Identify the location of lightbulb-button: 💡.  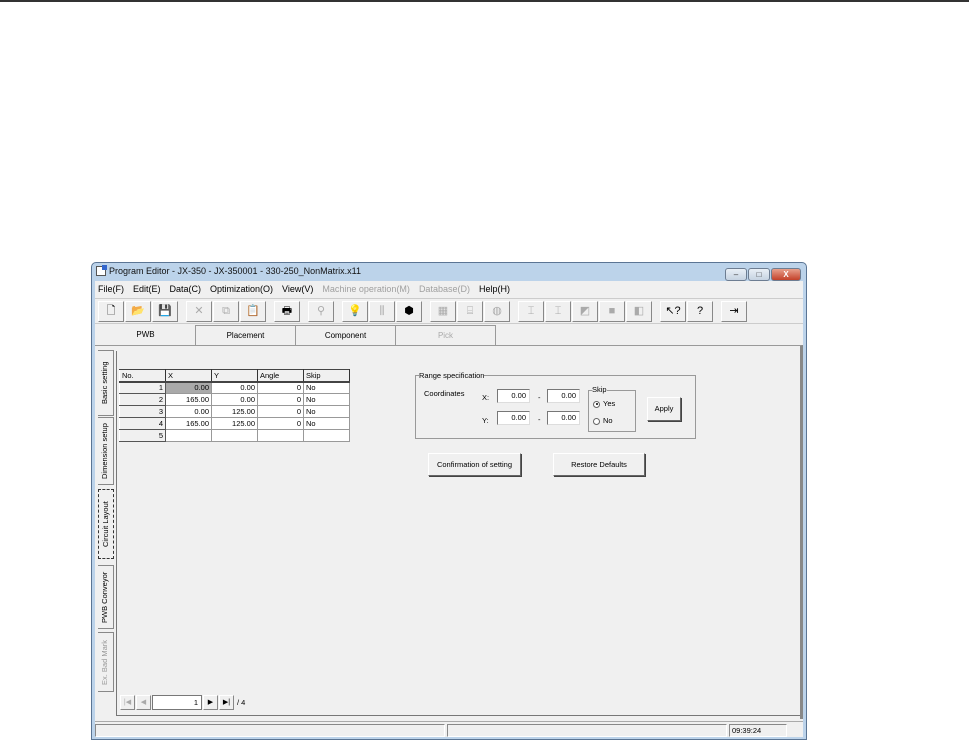
(355, 311).